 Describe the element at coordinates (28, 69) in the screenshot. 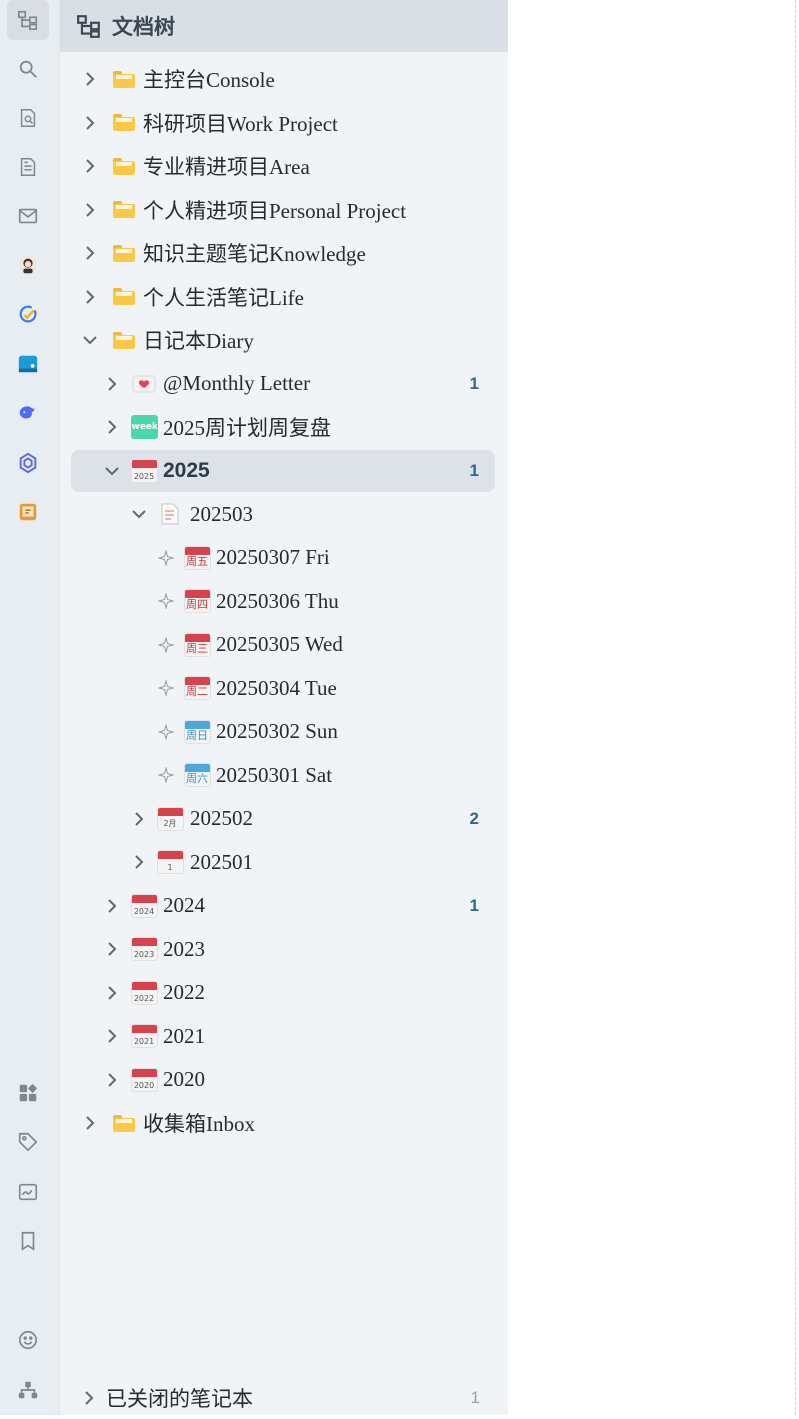

I see `search-icon` at that location.